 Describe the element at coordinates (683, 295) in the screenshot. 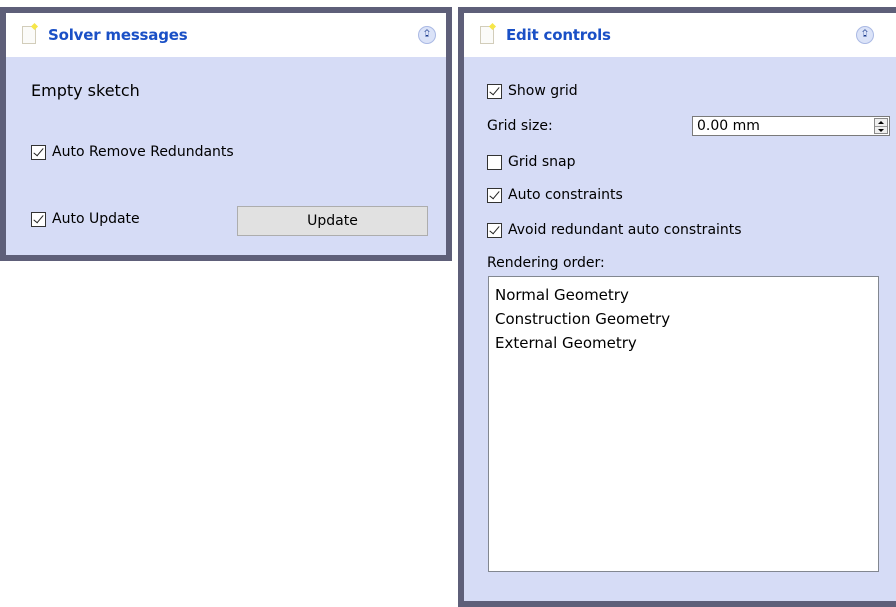

I see `list-item: Normal Geometry` at that location.